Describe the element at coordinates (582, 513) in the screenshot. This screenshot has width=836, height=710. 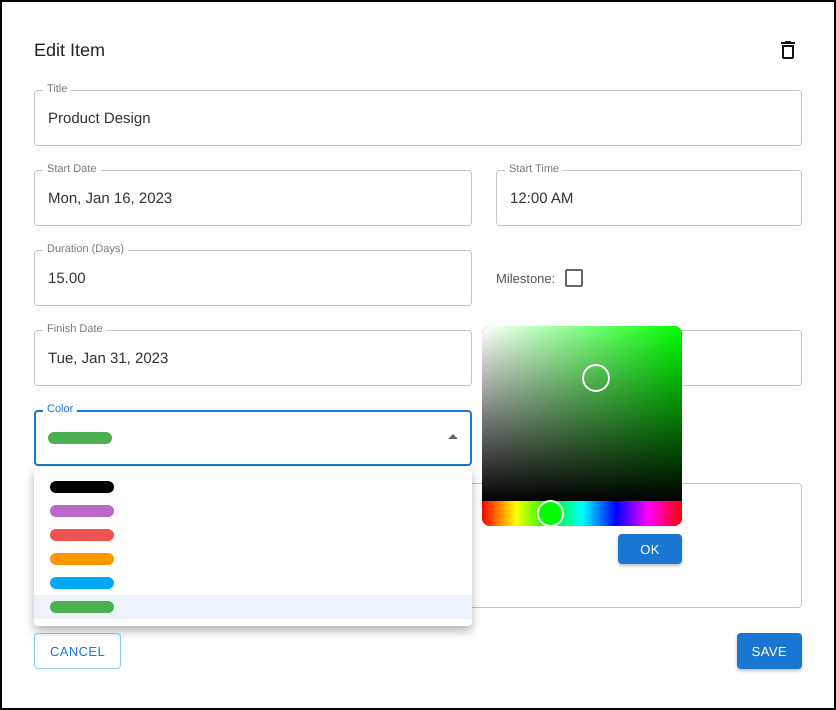
I see `hue-slider` at that location.